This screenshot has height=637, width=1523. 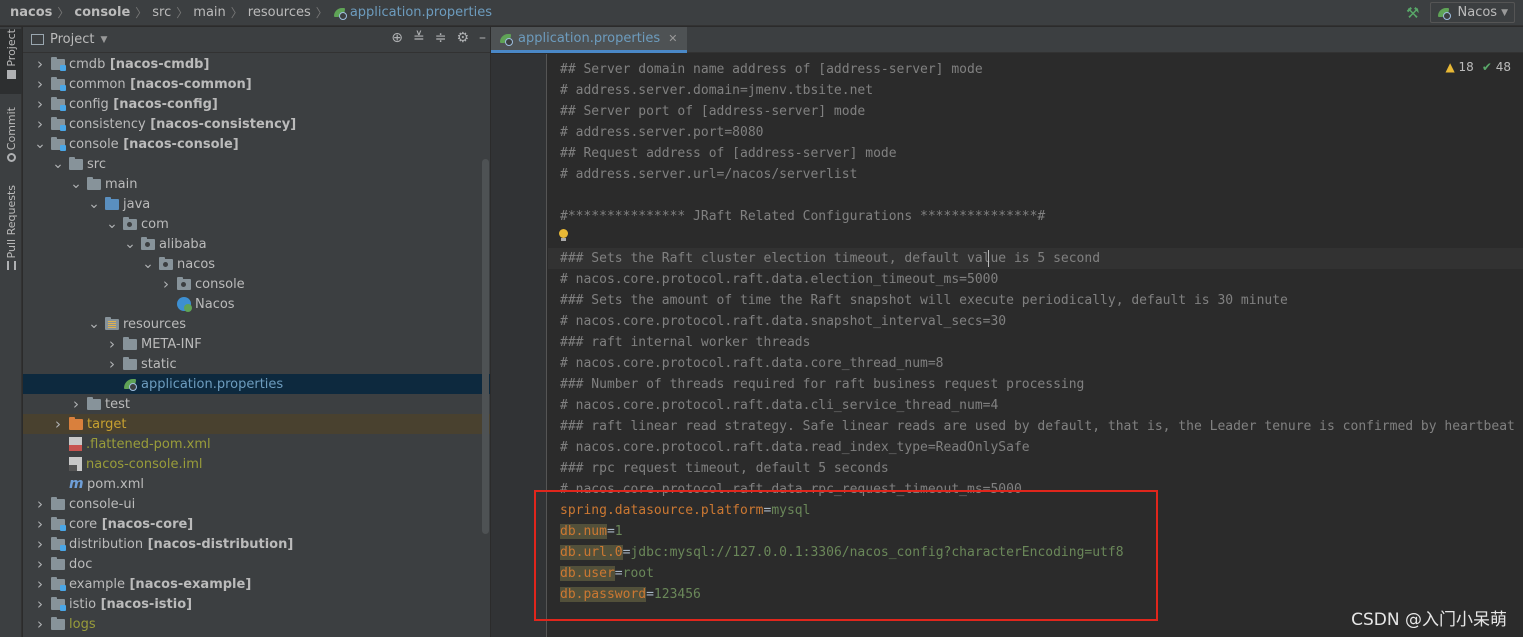 I want to click on tree-item: › logs, so click(x=256, y=624).